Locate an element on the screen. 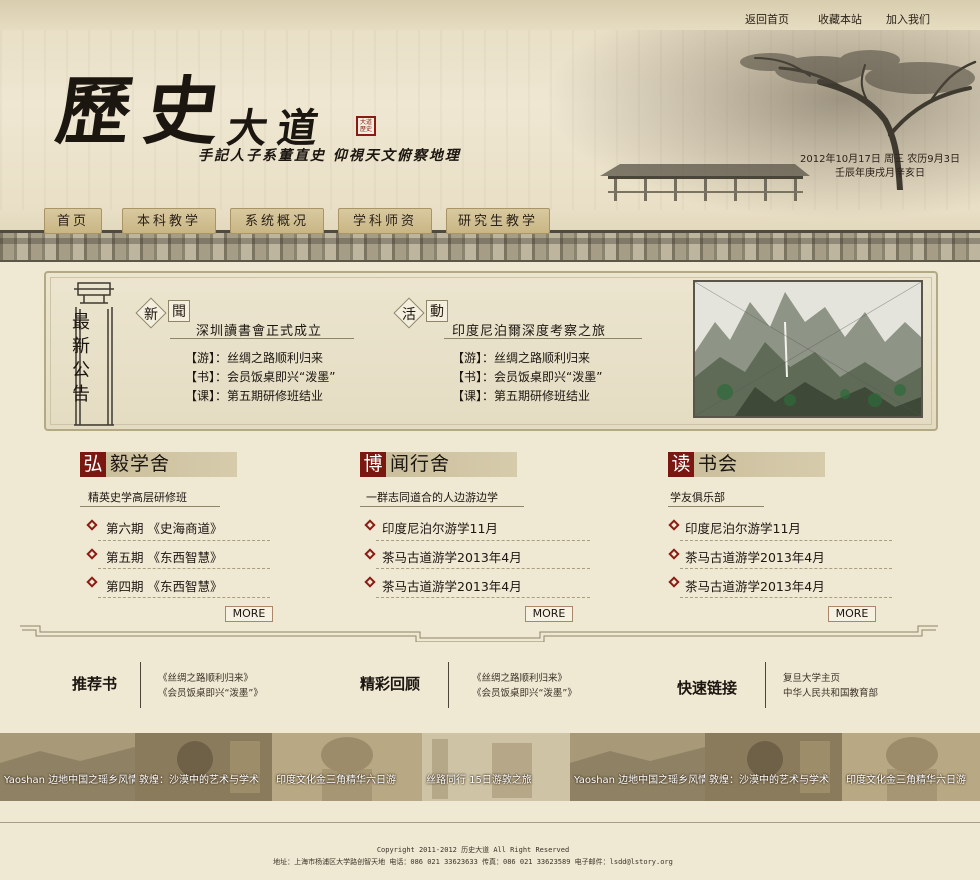 This screenshot has height=880, width=980. seal-text: 大道歷史 is located at coordinates (365, 126).